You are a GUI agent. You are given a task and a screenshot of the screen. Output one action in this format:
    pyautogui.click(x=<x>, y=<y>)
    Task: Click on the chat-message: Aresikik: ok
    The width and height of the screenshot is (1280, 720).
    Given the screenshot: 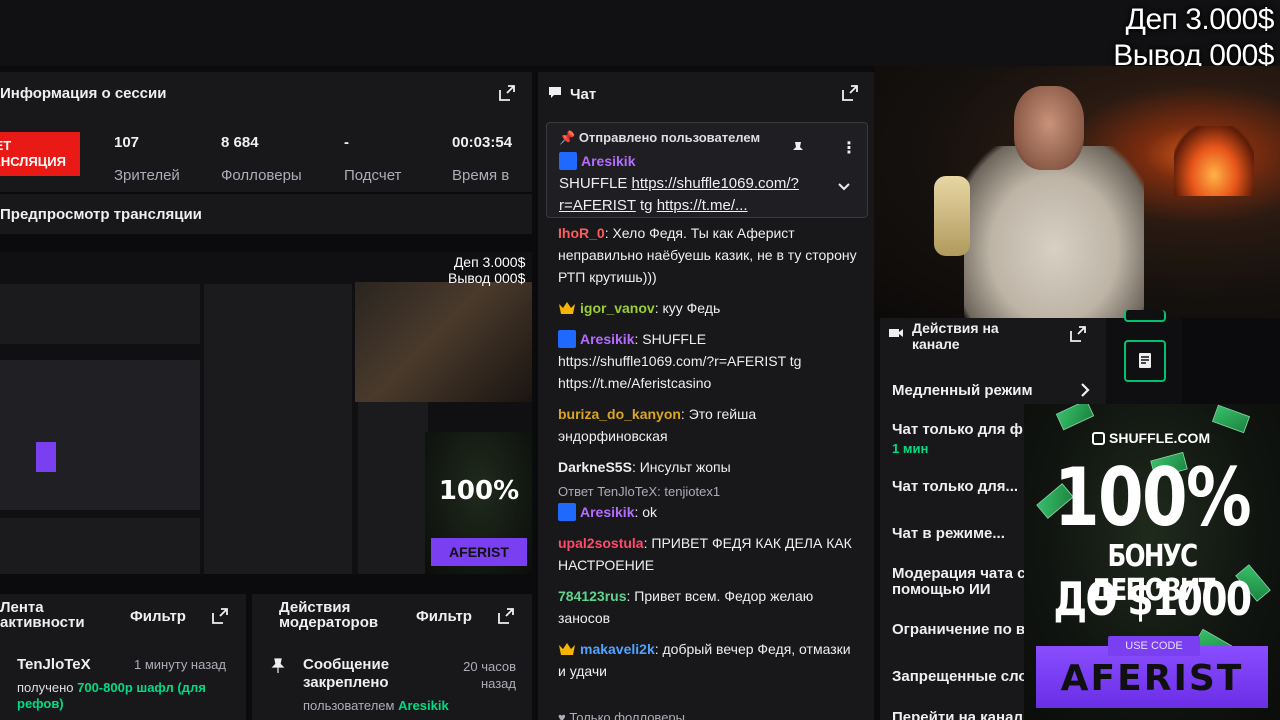 What is the action you would take?
    pyautogui.click(x=708, y=512)
    